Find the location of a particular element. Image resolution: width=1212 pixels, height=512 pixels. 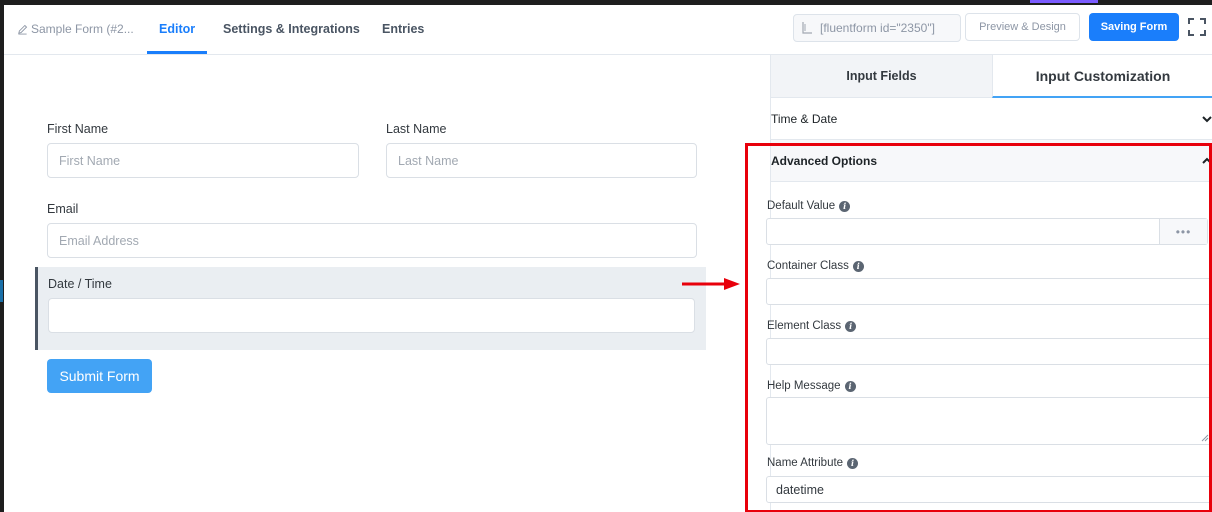

container-class-input is located at coordinates (989, 291).